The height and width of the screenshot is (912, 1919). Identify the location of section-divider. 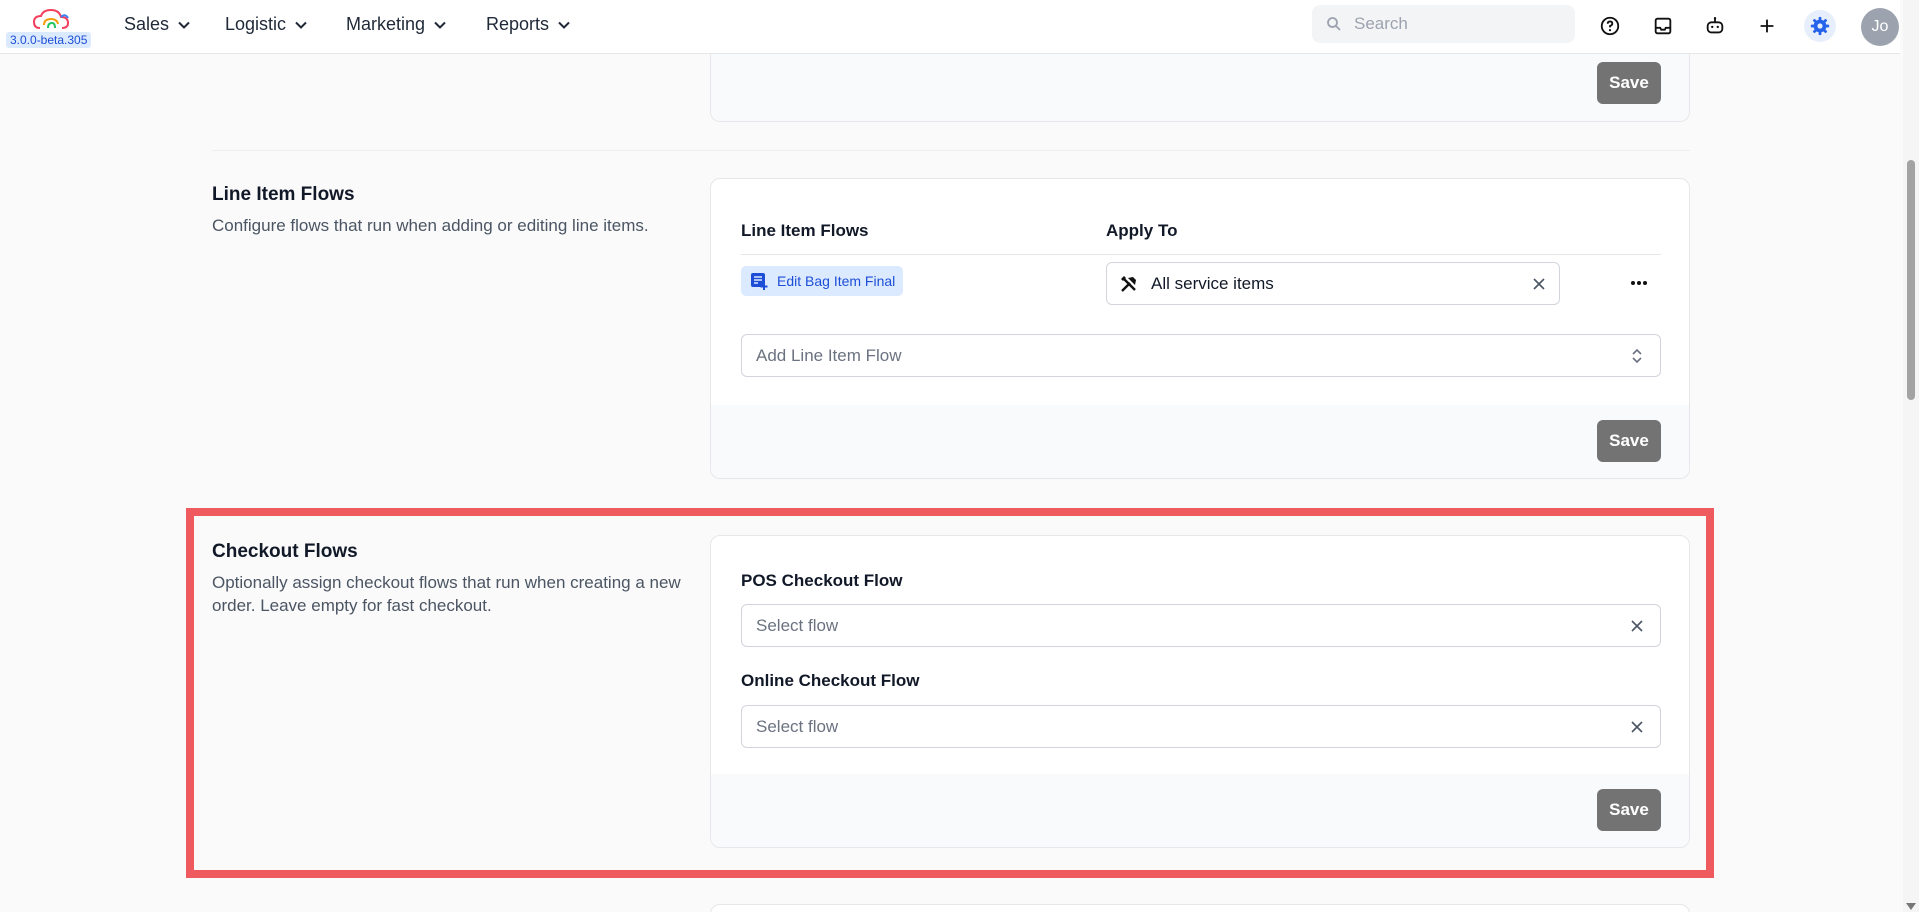
(951, 150).